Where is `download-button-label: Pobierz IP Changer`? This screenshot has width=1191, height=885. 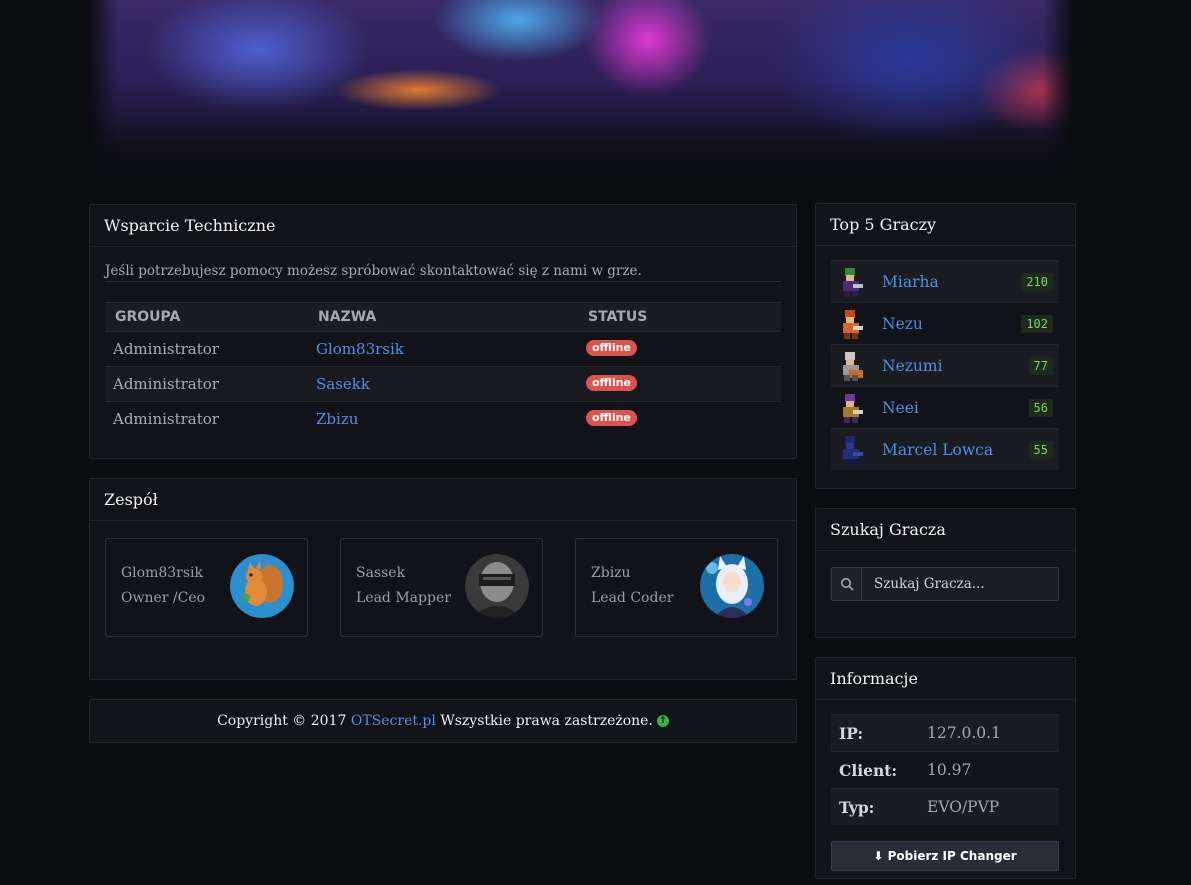
download-button-label: Pobierz IP Changer is located at coordinates (952, 856).